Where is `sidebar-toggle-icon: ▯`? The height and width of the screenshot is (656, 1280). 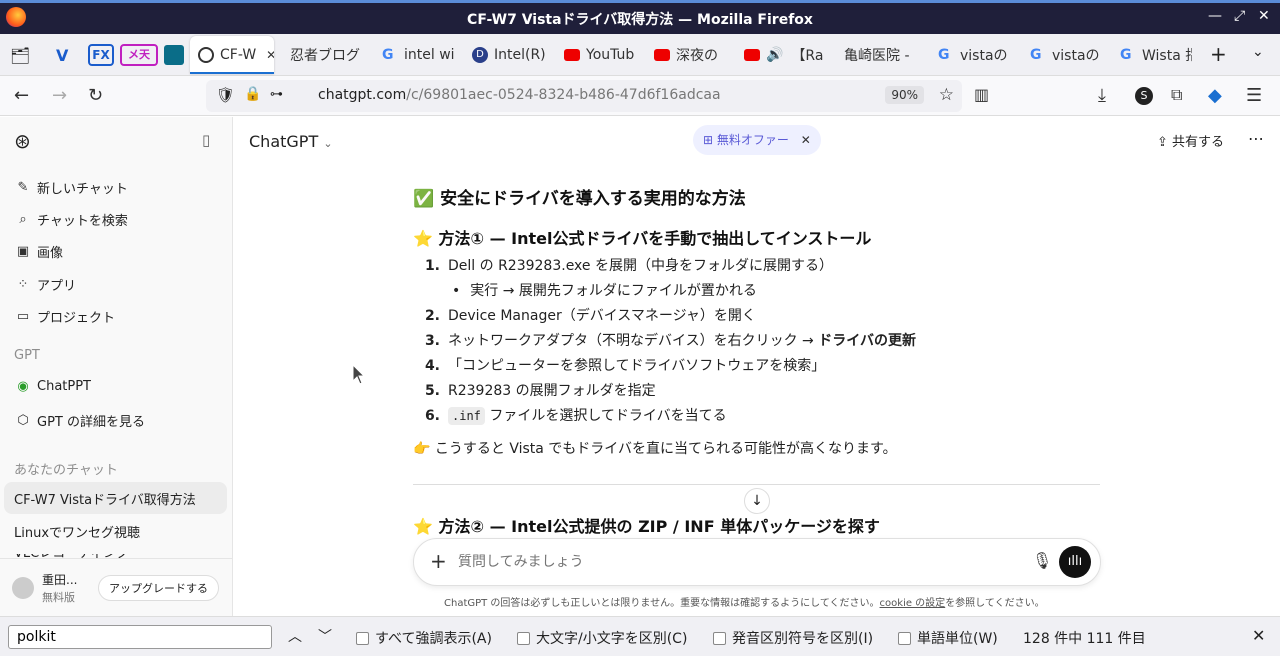 sidebar-toggle-icon: ▯ is located at coordinates (206, 140).